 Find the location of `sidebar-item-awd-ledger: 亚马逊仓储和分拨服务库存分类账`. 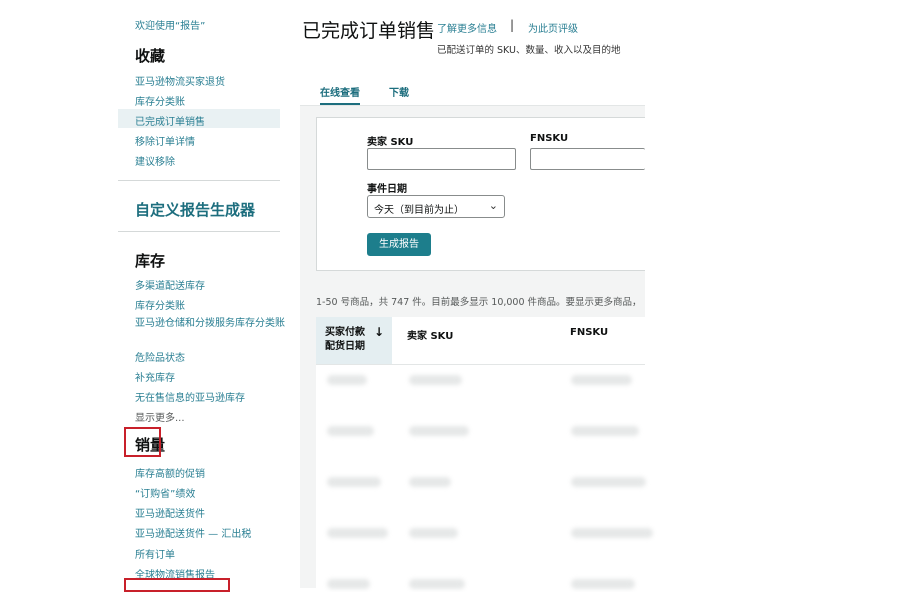

sidebar-item-awd-ledger: 亚马逊仓储和分拨服务库存分类账 is located at coordinates (210, 323).